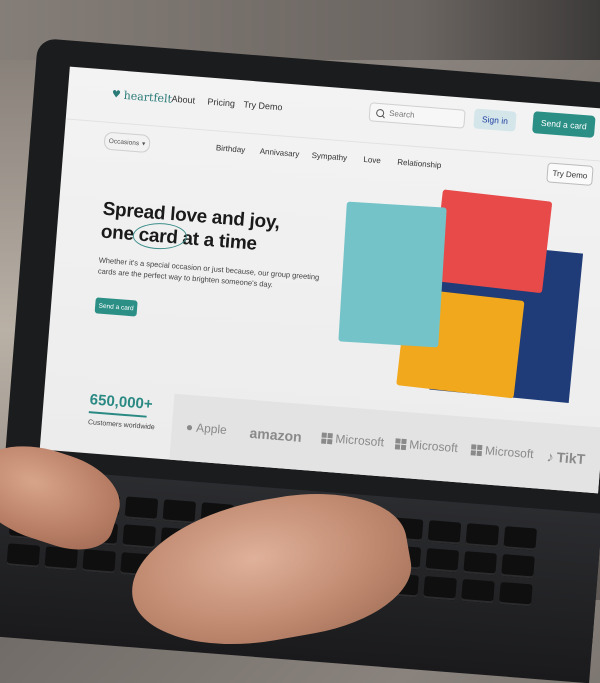  Describe the element at coordinates (206, 428) in the screenshot. I see `brand-apple: ● Apple` at that location.